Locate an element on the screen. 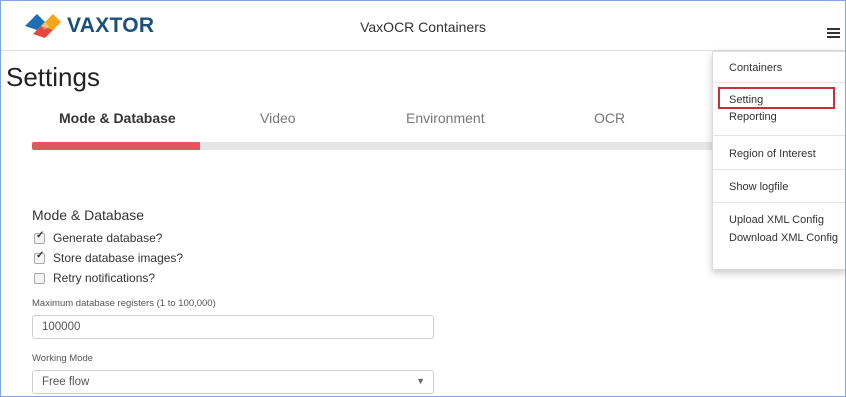  menu-item-upload-xml-config: Upload XML Config is located at coordinates (776, 220).